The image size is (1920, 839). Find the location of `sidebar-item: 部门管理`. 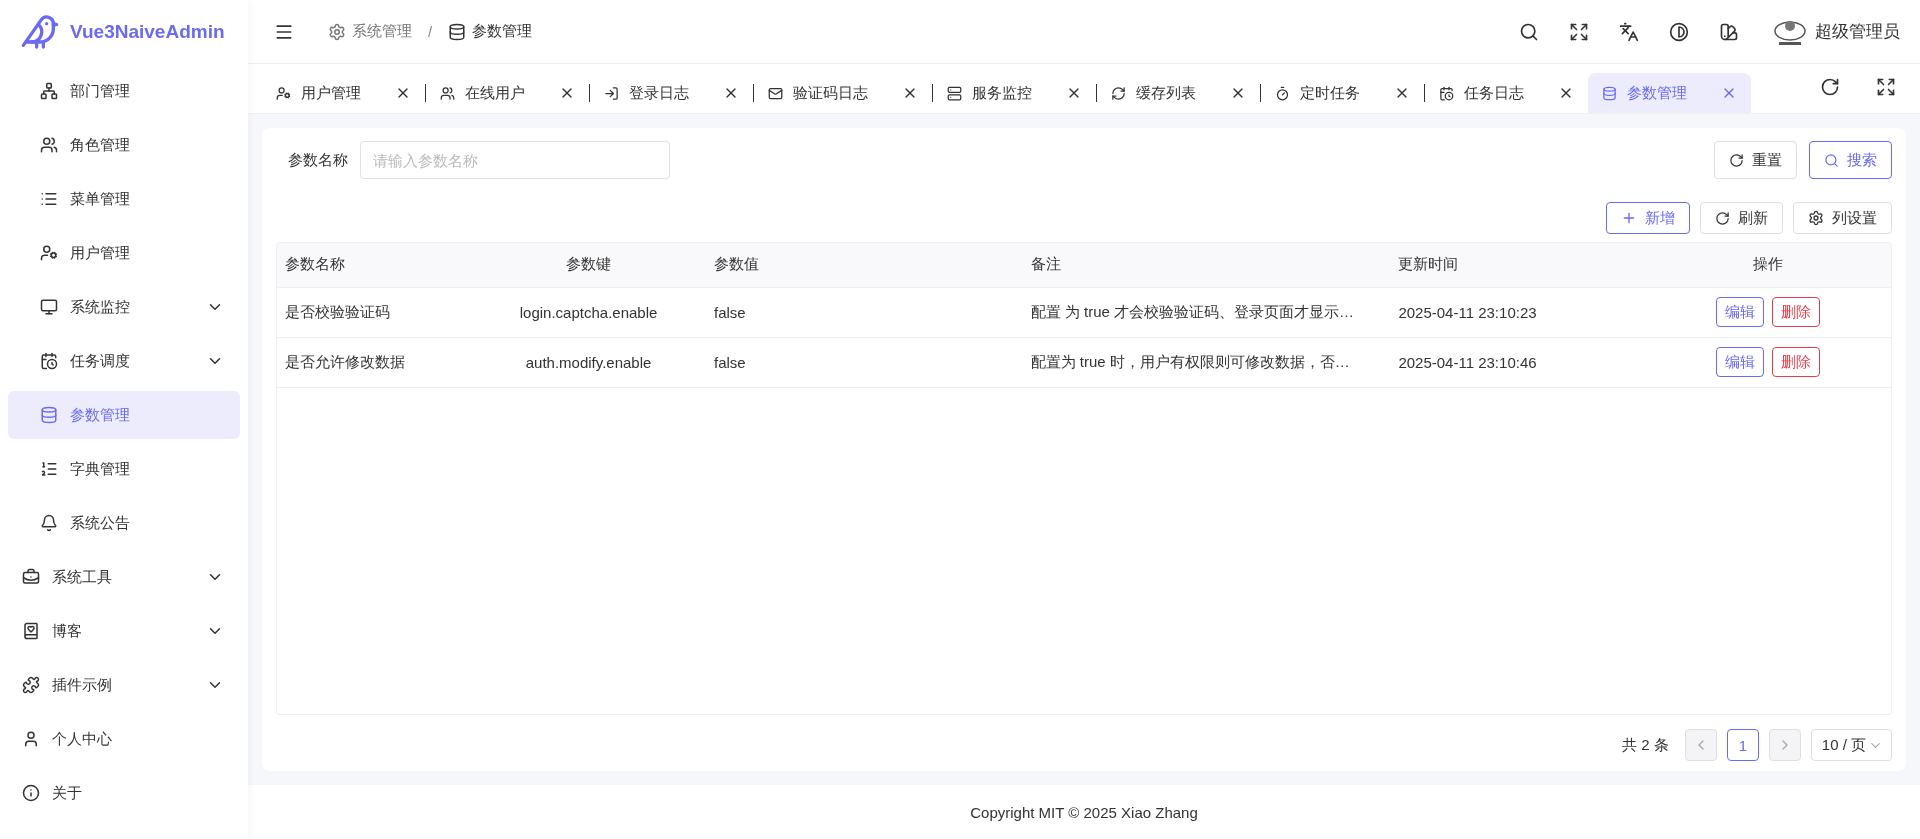

sidebar-item: 部门管理 is located at coordinates (124, 91).